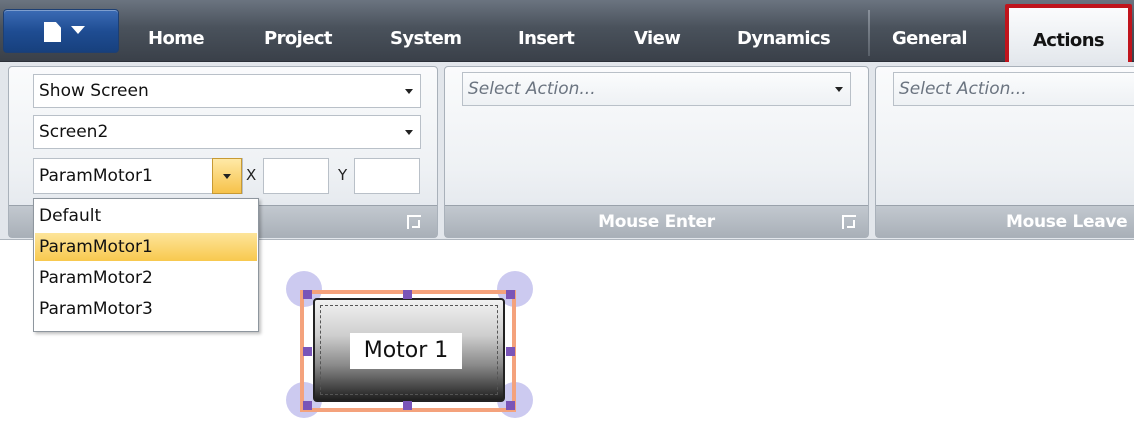 The height and width of the screenshot is (423, 1134). Describe the element at coordinates (296, 176) in the screenshot. I see `x-field` at that location.